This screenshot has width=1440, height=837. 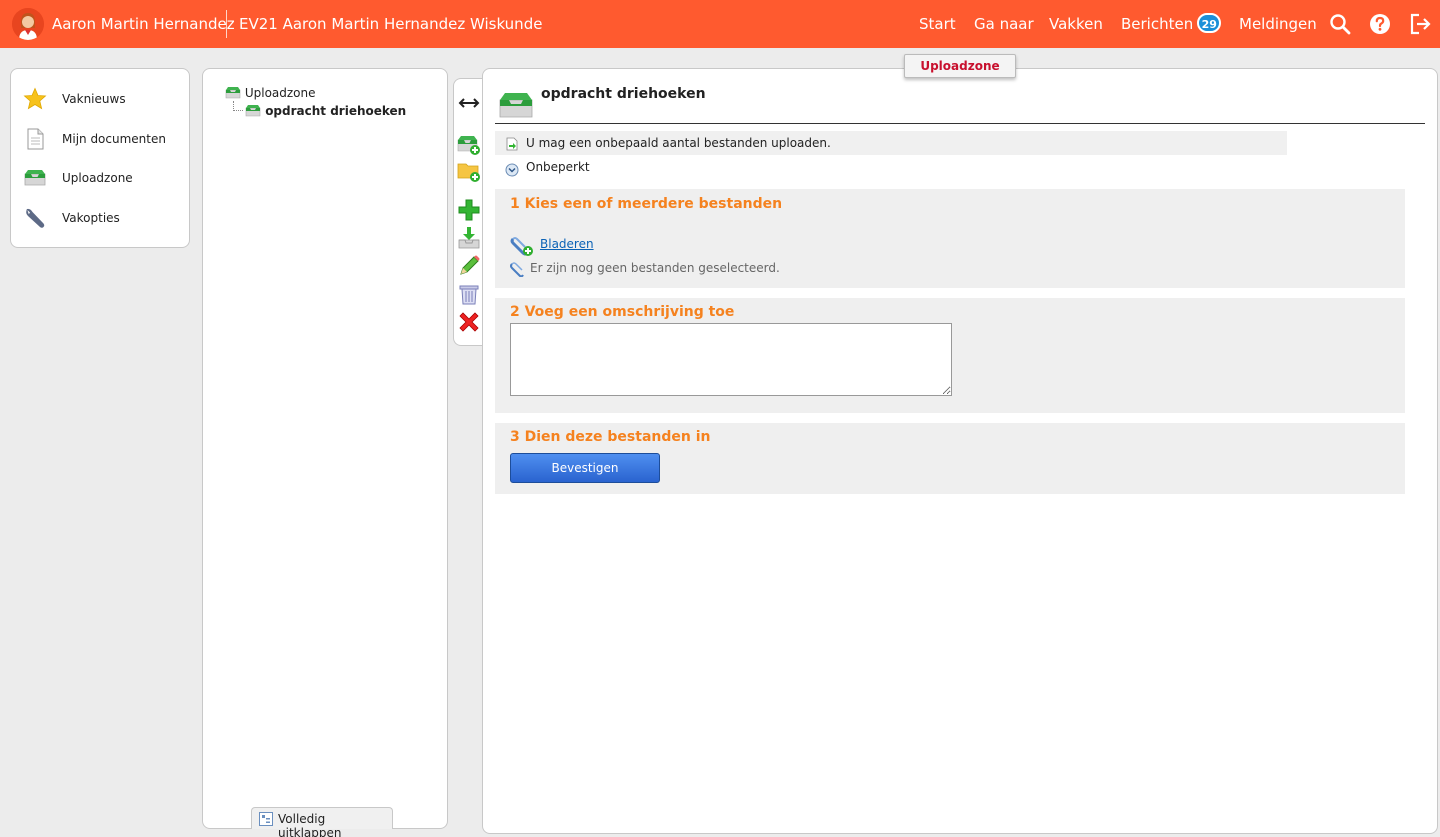 I want to click on expand-all-label: Volledig uitklappen, so click(x=310, y=824).